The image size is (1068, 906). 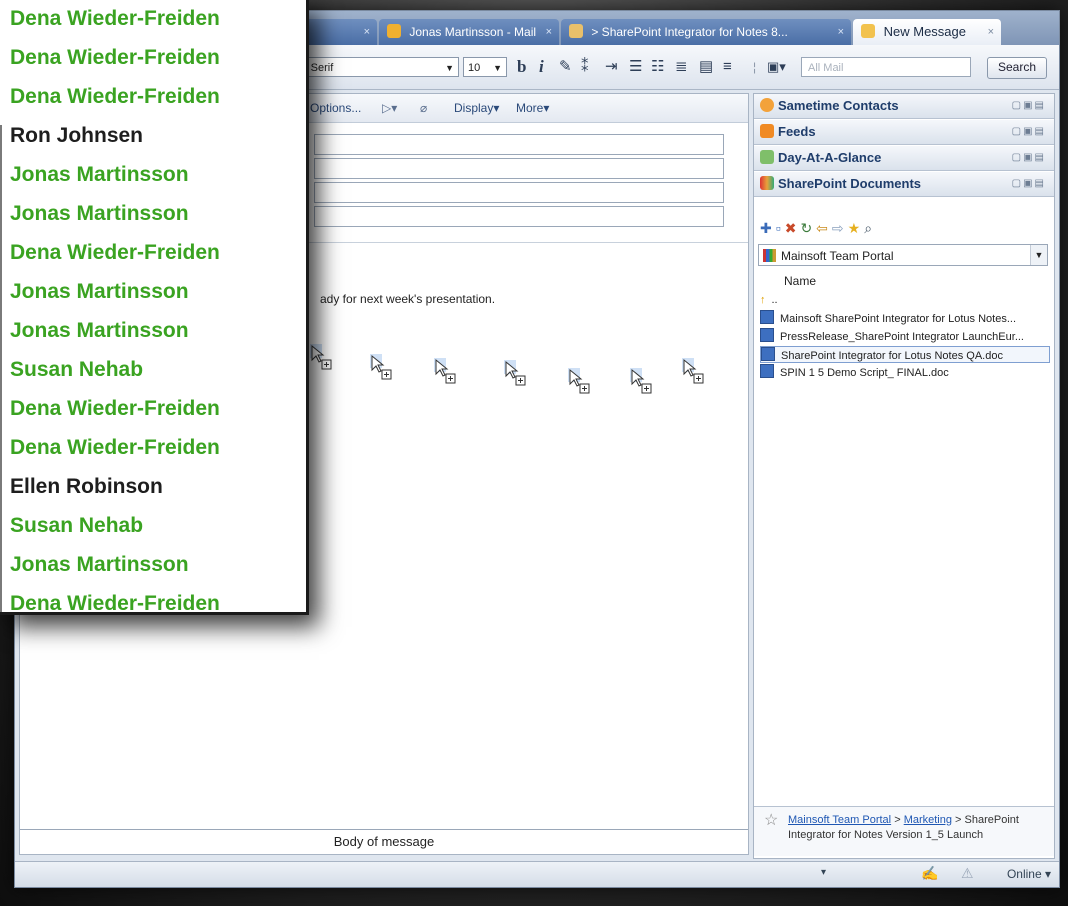 I want to click on document-row: SPIN 1 5 Demo Script_ FINAL.doc, so click(x=905, y=372).